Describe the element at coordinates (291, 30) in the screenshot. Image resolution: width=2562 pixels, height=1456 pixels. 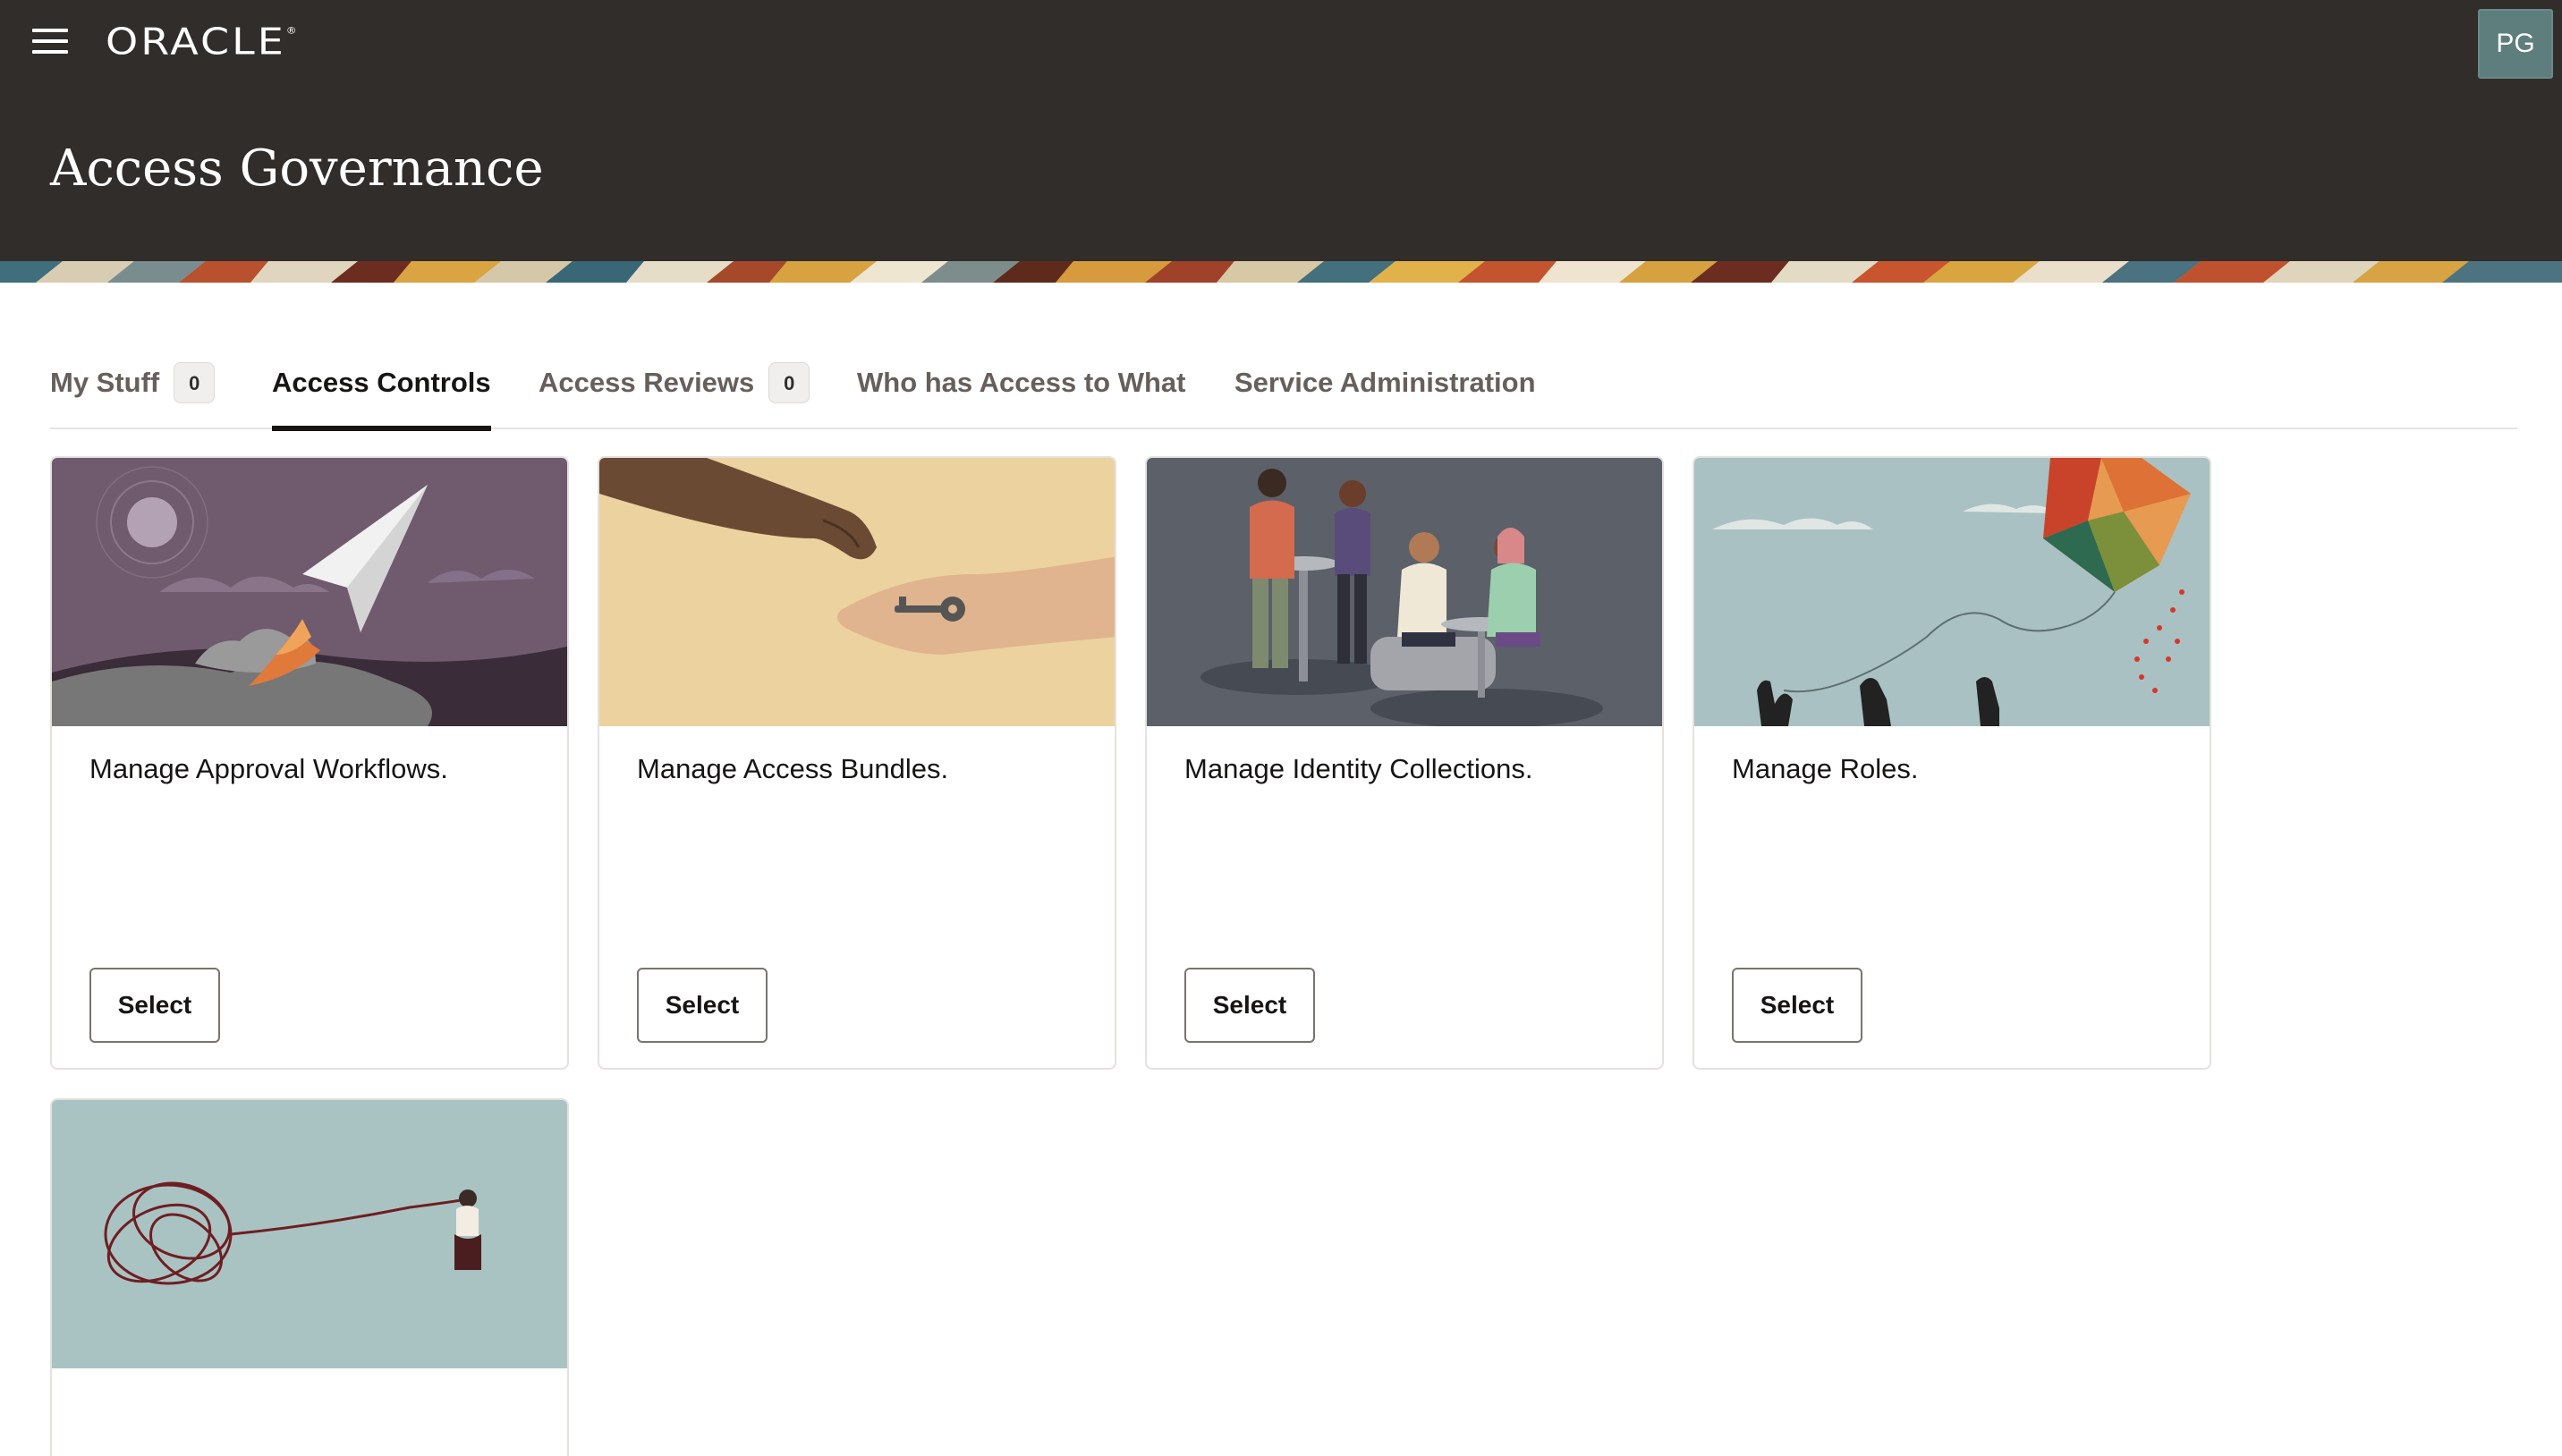
I see `logo-registered-mark: ®` at that location.